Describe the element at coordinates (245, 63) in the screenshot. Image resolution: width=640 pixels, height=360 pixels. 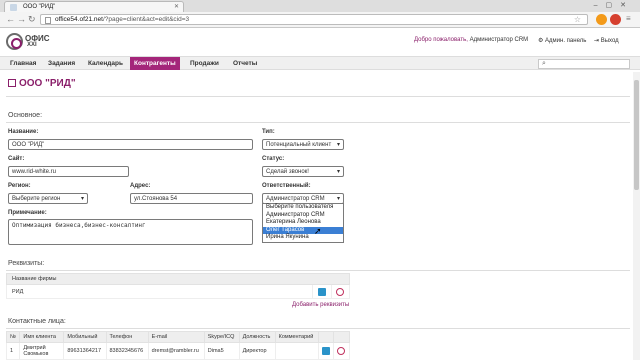
I see `menu-item-reports: Отчеты` at that location.